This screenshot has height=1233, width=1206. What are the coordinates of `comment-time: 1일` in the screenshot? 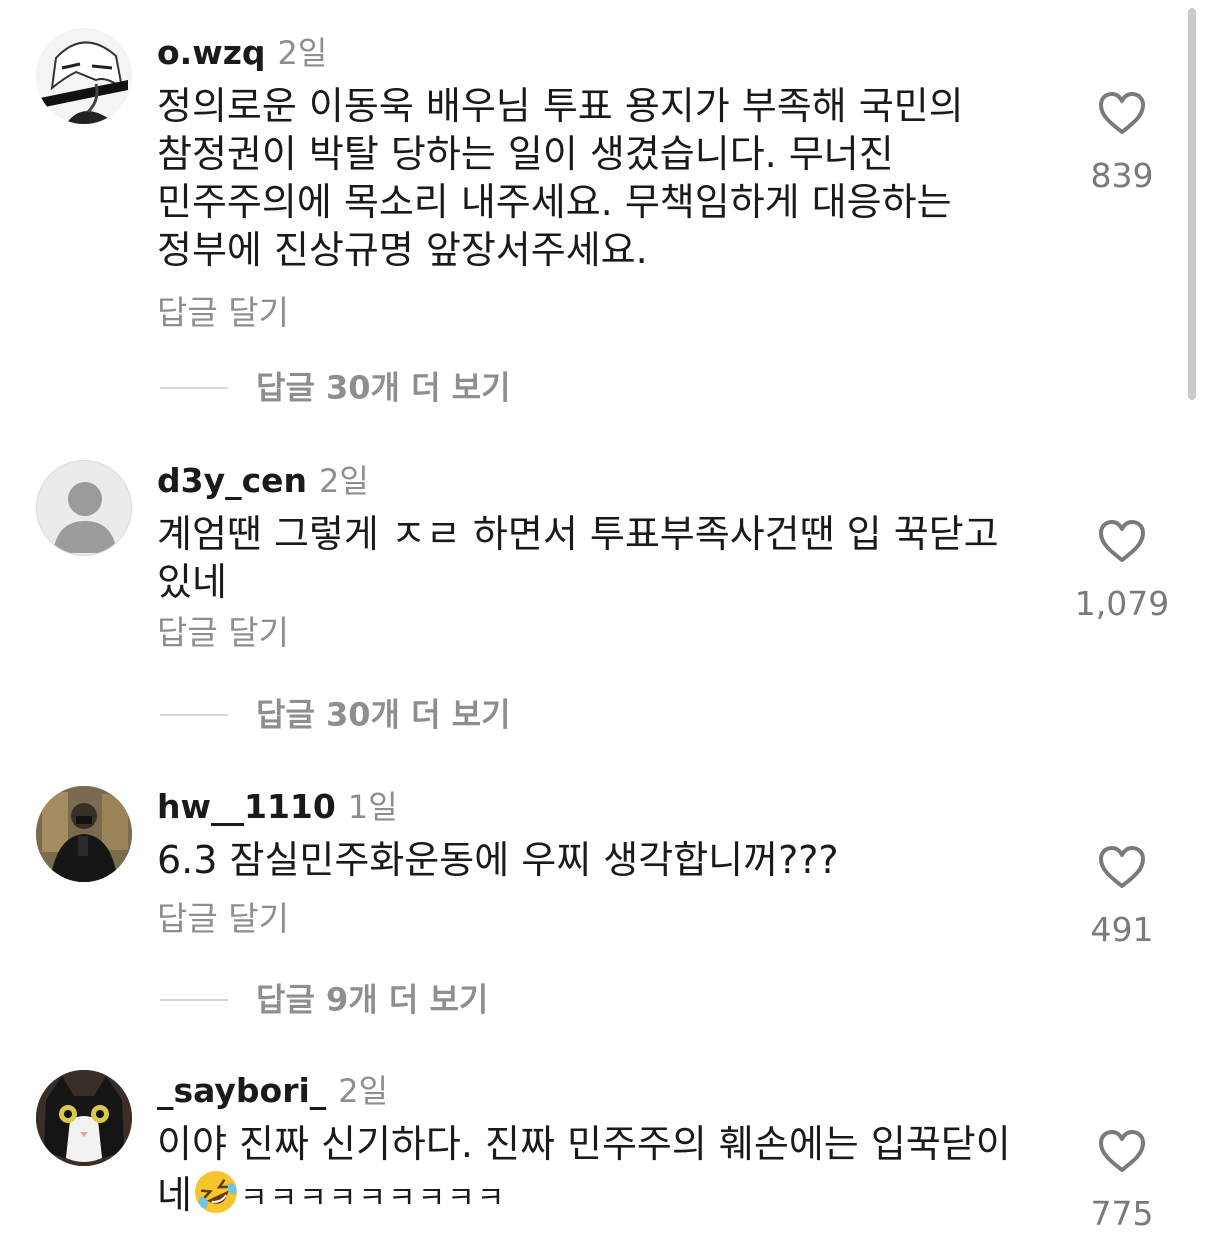 It's located at (372, 807).